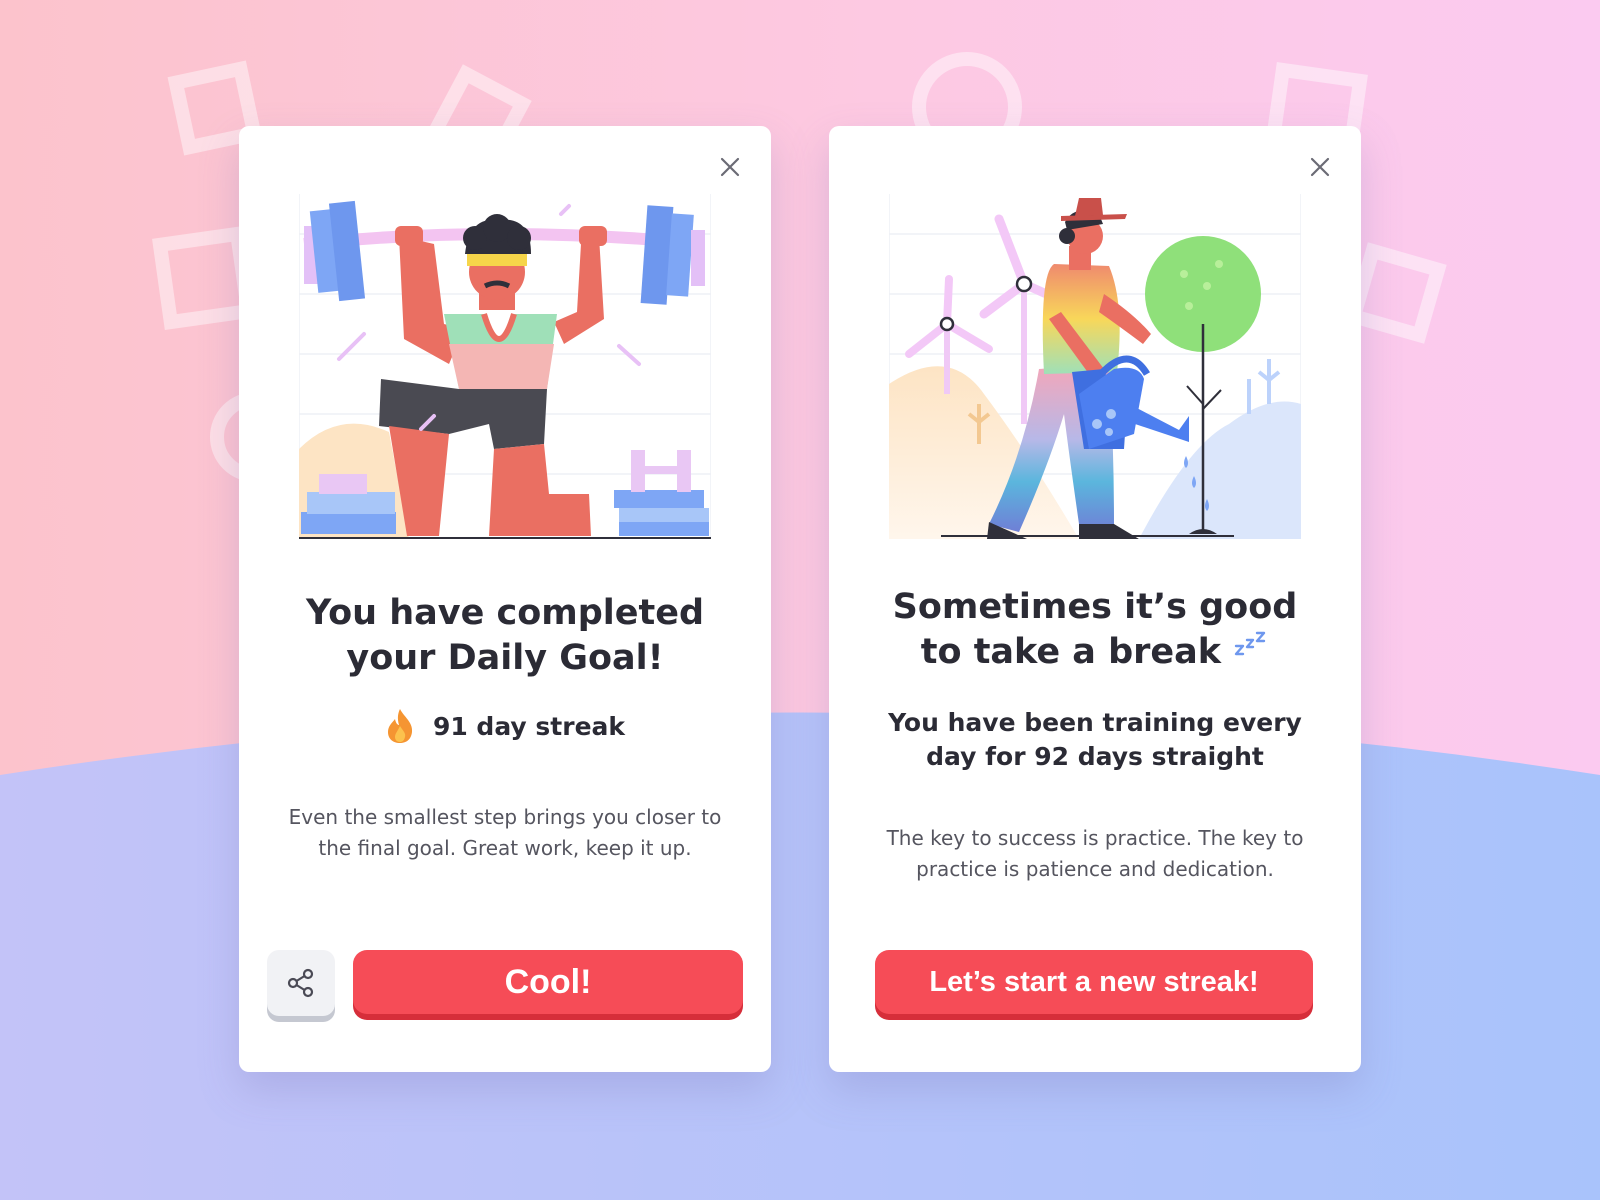  Describe the element at coordinates (1095, 607) in the screenshot. I see `title-line: Sometimes it’s good` at that location.